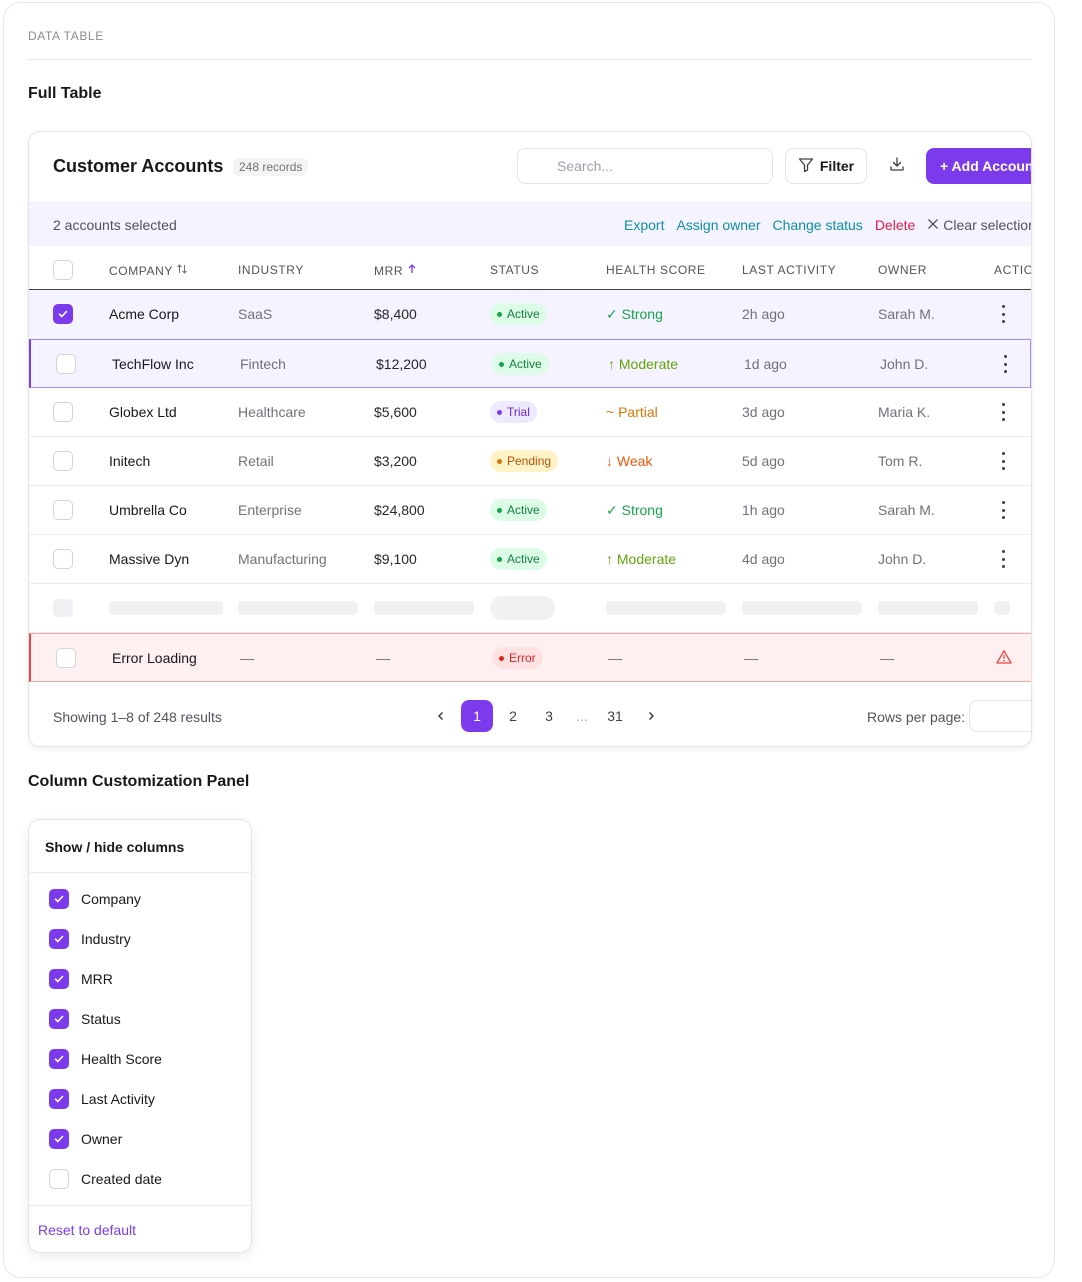  What do you see at coordinates (154, 658) in the screenshot?
I see `error-label: Error Loading` at bounding box center [154, 658].